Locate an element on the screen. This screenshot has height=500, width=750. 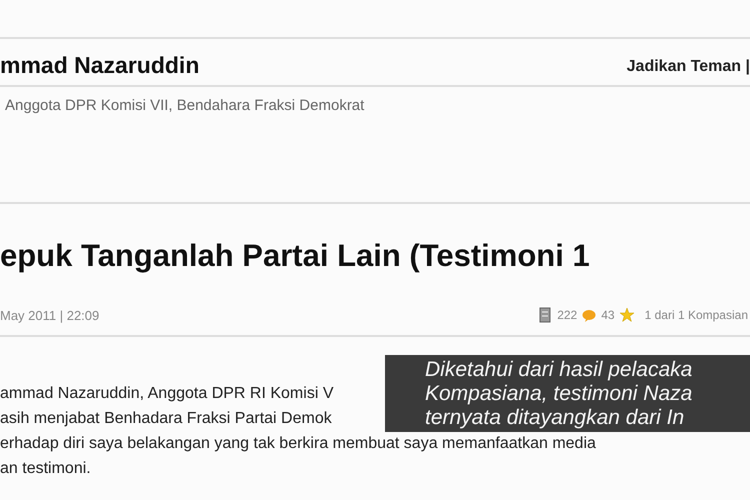
profile-bio: Anggota DPR Komisi VII, Bendahara Fraksi Demokrat is located at coordinates (185, 105).